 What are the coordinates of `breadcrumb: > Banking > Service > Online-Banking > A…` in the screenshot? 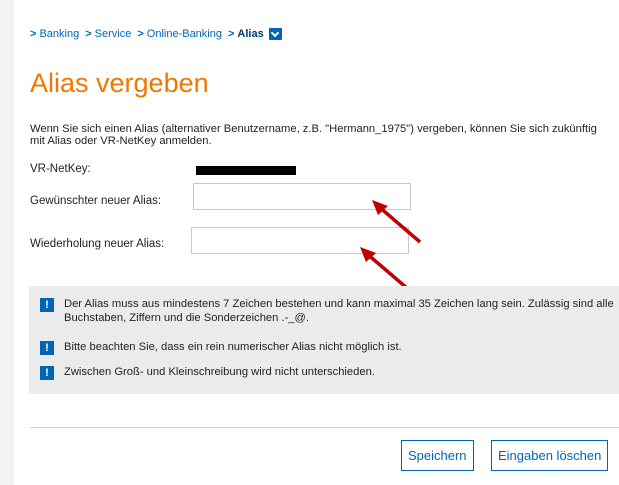 It's located at (156, 34).